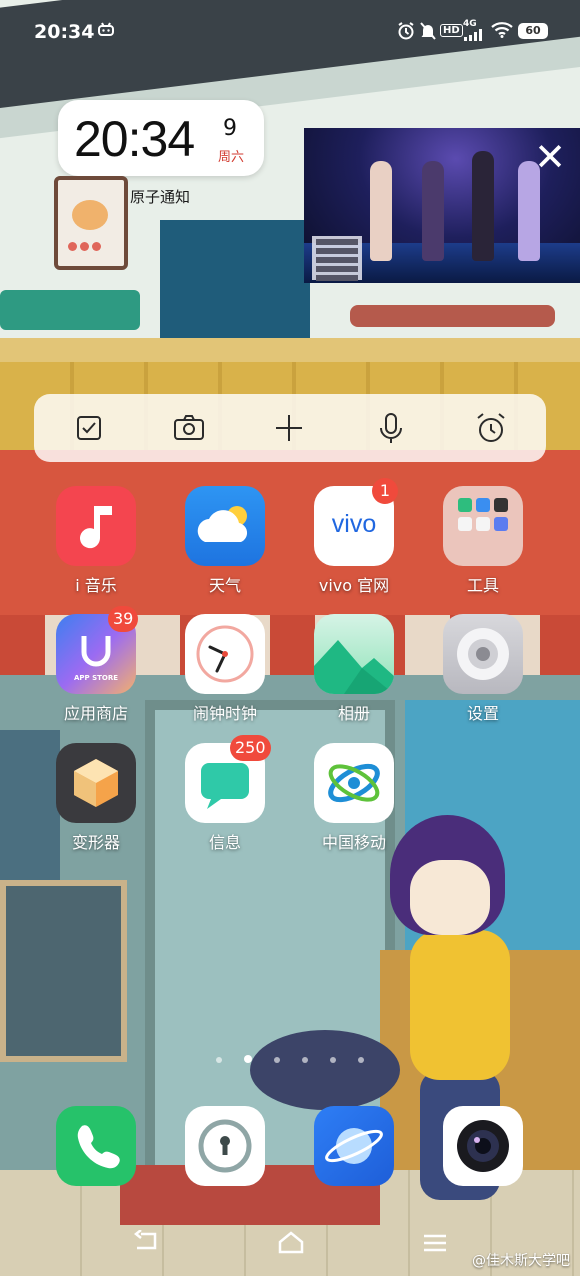 The image size is (580, 1276). I want to click on app-clock: 闹钟时钟, so click(225, 674).